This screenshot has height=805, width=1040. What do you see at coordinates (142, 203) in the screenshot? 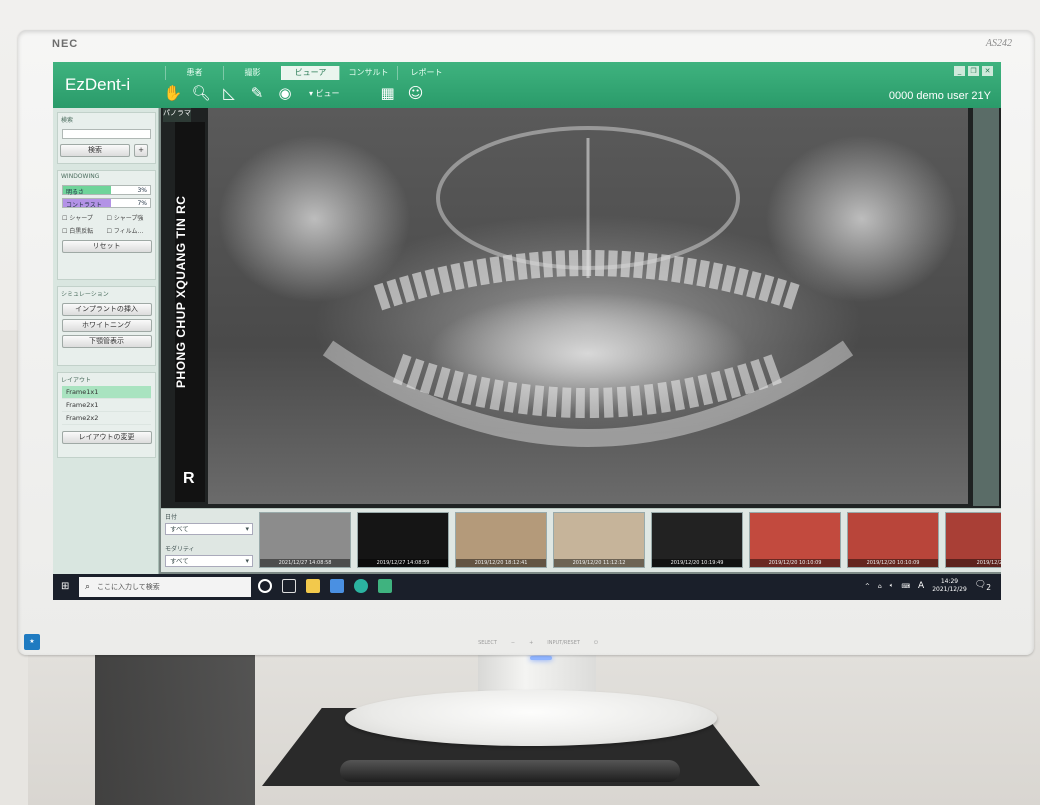
I see `contrast-value: 7%` at bounding box center [142, 203].